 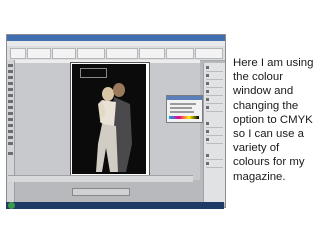 What do you see at coordinates (10, 89) in the screenshot?
I see `pencil-tool-icon` at bounding box center [10, 89].